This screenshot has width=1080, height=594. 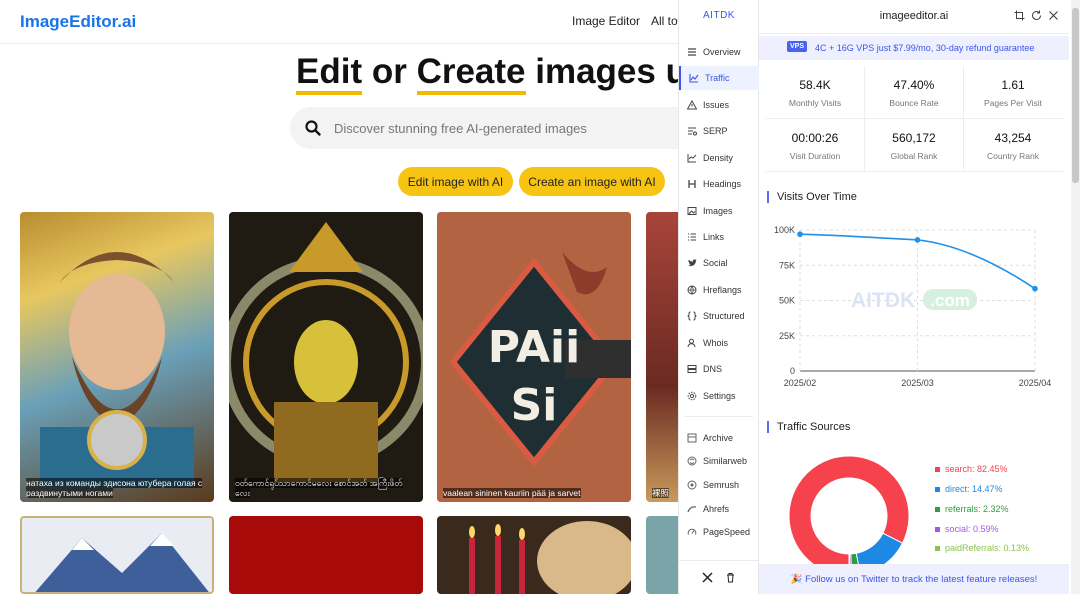 What do you see at coordinates (719, 290) in the screenshot?
I see `ext-nav-hreflangs: Hreflangs` at bounding box center [719, 290].